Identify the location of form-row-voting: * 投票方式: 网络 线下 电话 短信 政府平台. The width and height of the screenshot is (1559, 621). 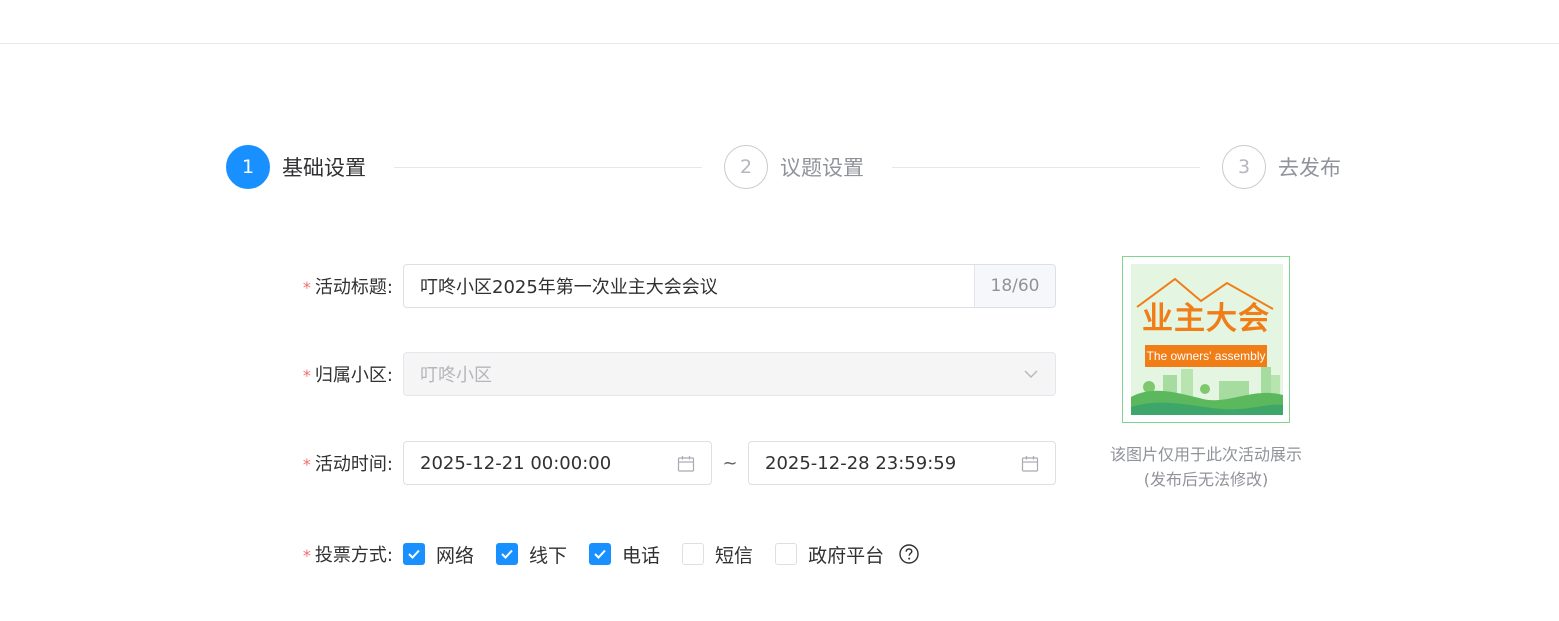
(605, 554).